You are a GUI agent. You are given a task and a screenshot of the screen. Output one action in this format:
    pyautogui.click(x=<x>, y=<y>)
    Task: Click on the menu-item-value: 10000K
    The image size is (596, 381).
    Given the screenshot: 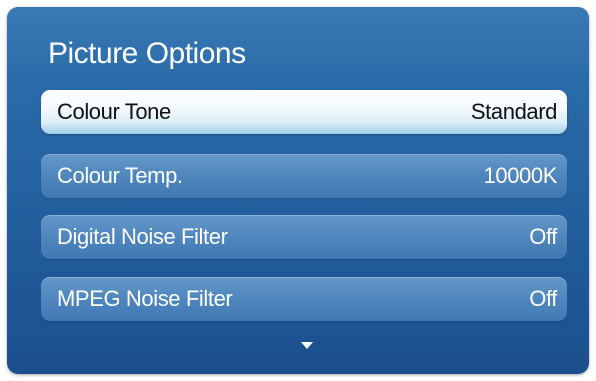 What is the action you would take?
    pyautogui.click(x=520, y=175)
    